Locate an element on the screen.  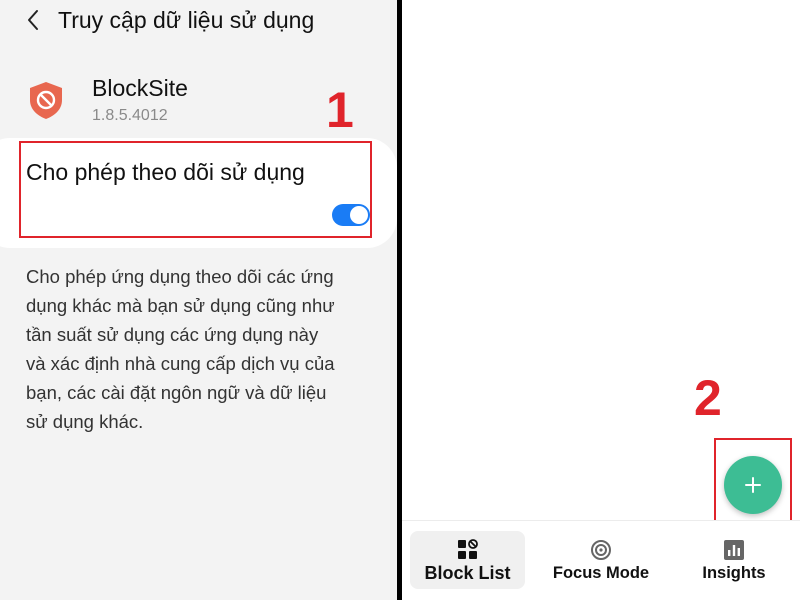
block-list-icon is located at coordinates (467, 549).